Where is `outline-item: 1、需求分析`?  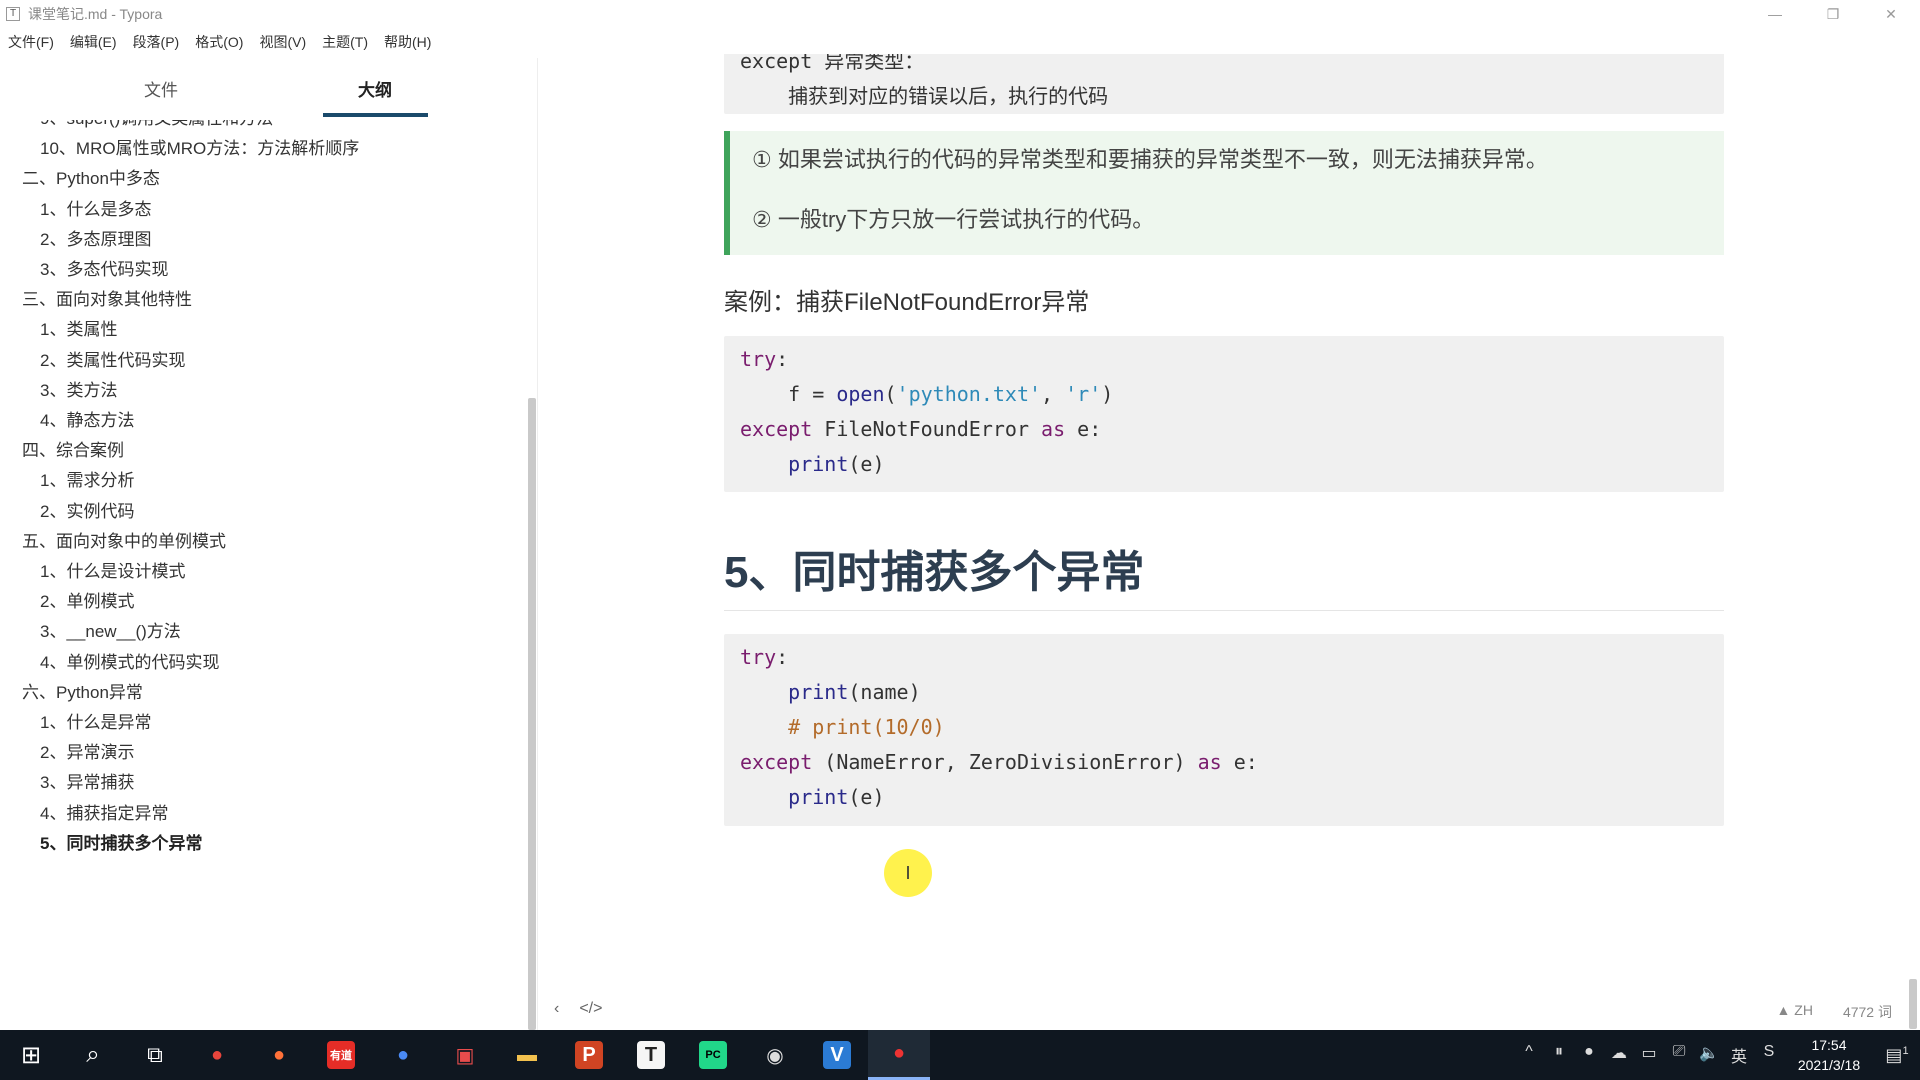
outline-item: 1、需求分析 is located at coordinates (87, 481).